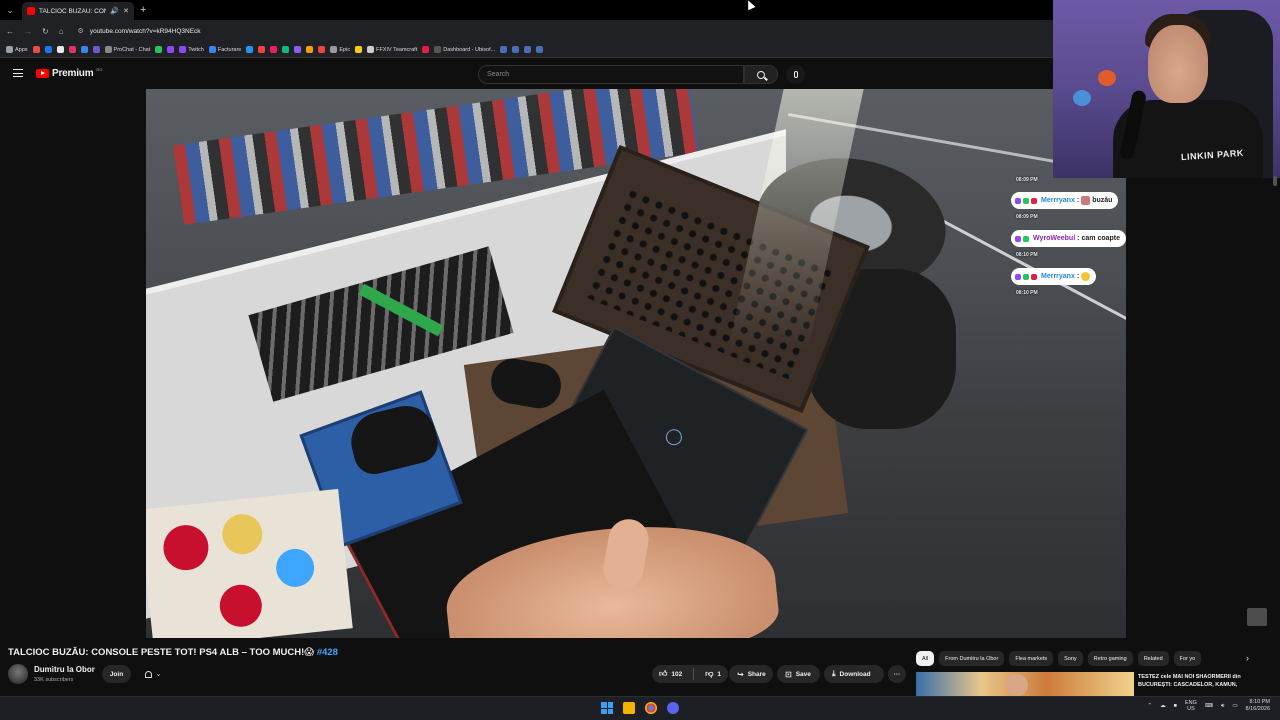  I want to click on save-button: ⊡ Save, so click(798, 674).